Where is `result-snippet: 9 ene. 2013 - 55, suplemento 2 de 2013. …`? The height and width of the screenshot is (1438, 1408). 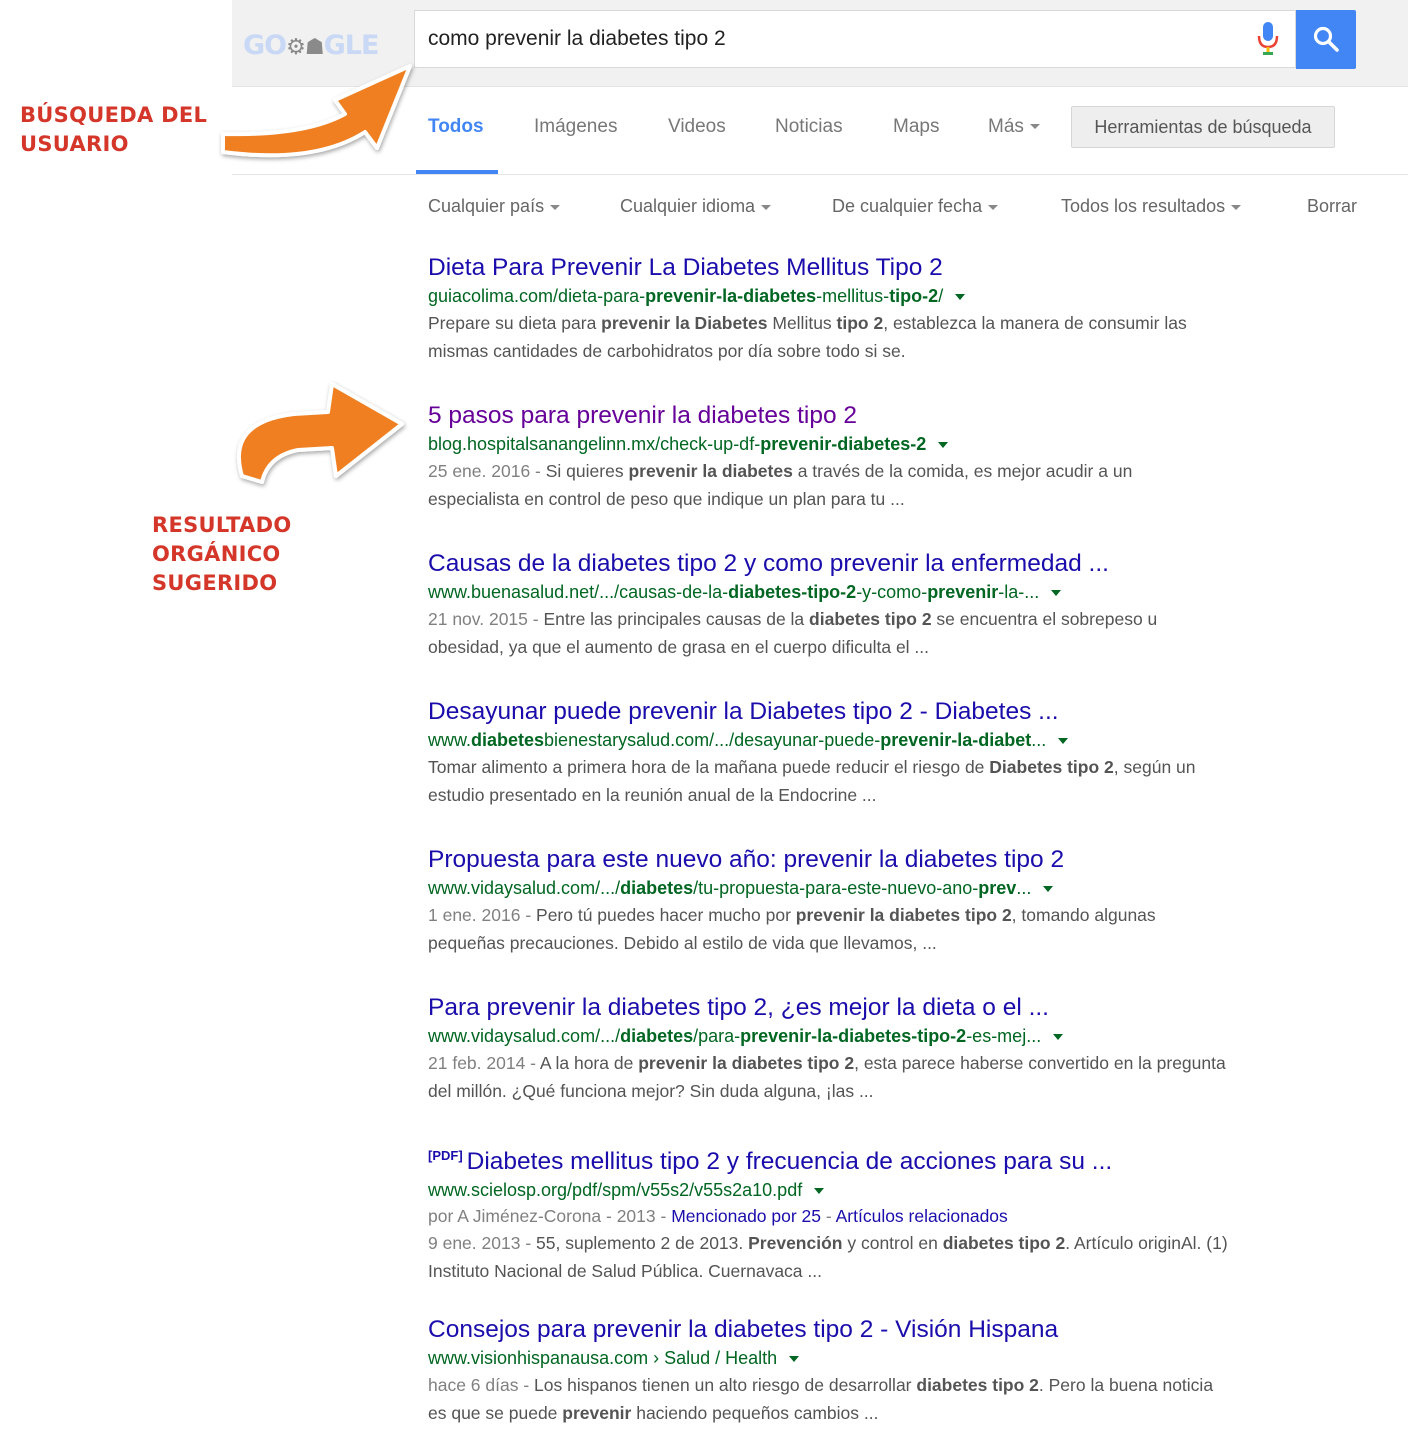
result-snippet: 9 ene. 2013 - 55, suplemento 2 de 2013. … is located at coordinates (828, 1257).